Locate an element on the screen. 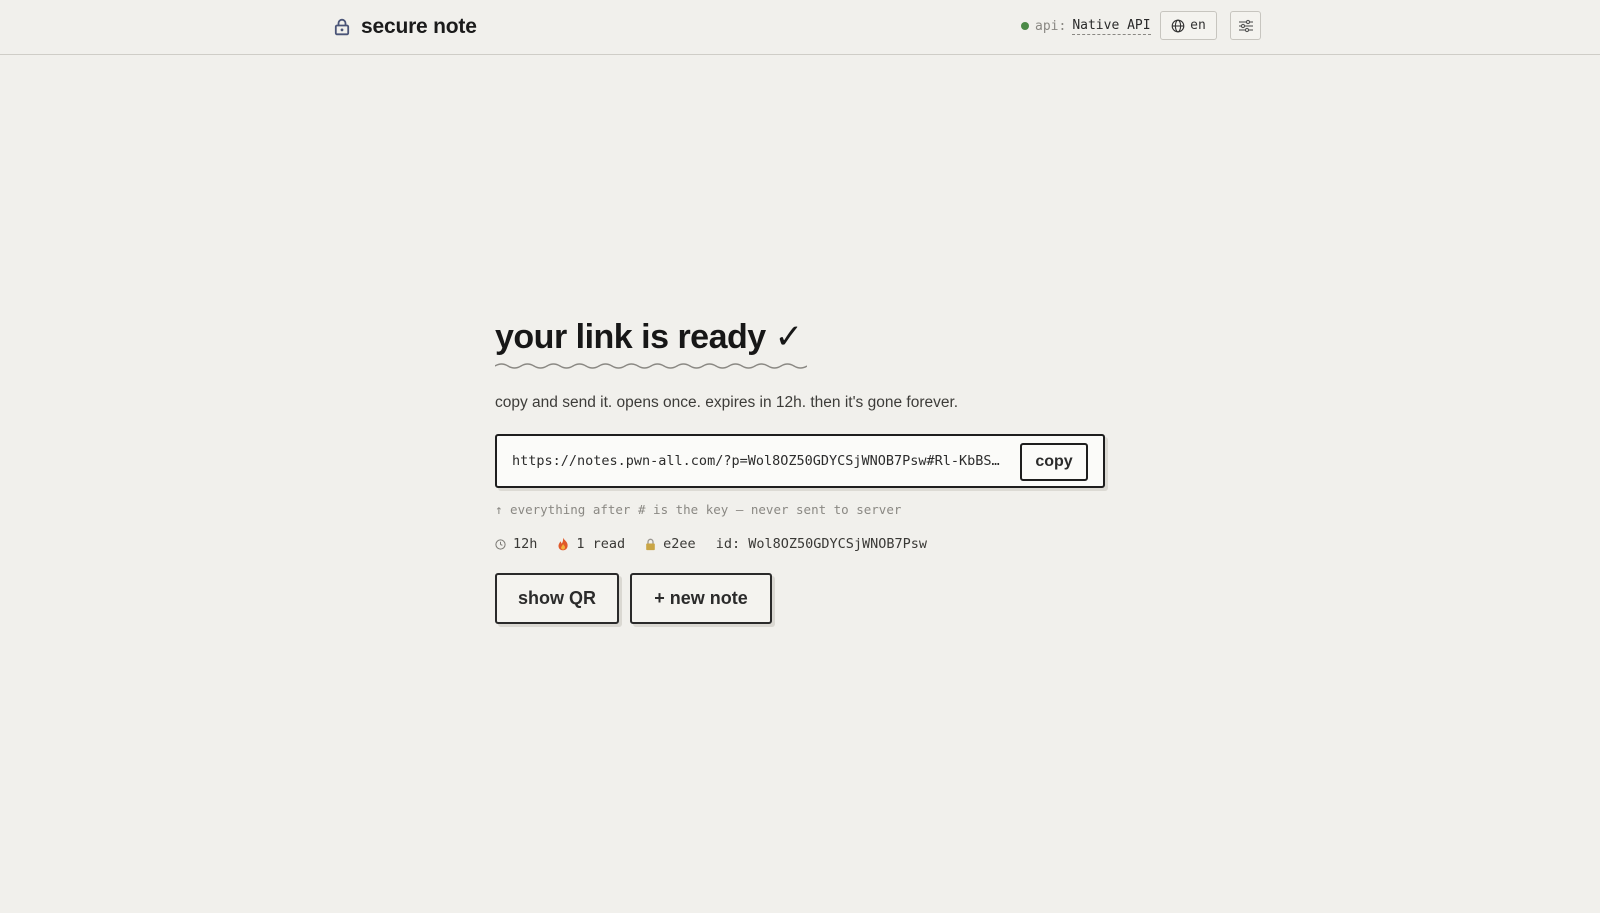 The image size is (1600, 913). id-meta: id: Wol8OZ50GDYCSjWNOB7Psw is located at coordinates (821, 544).